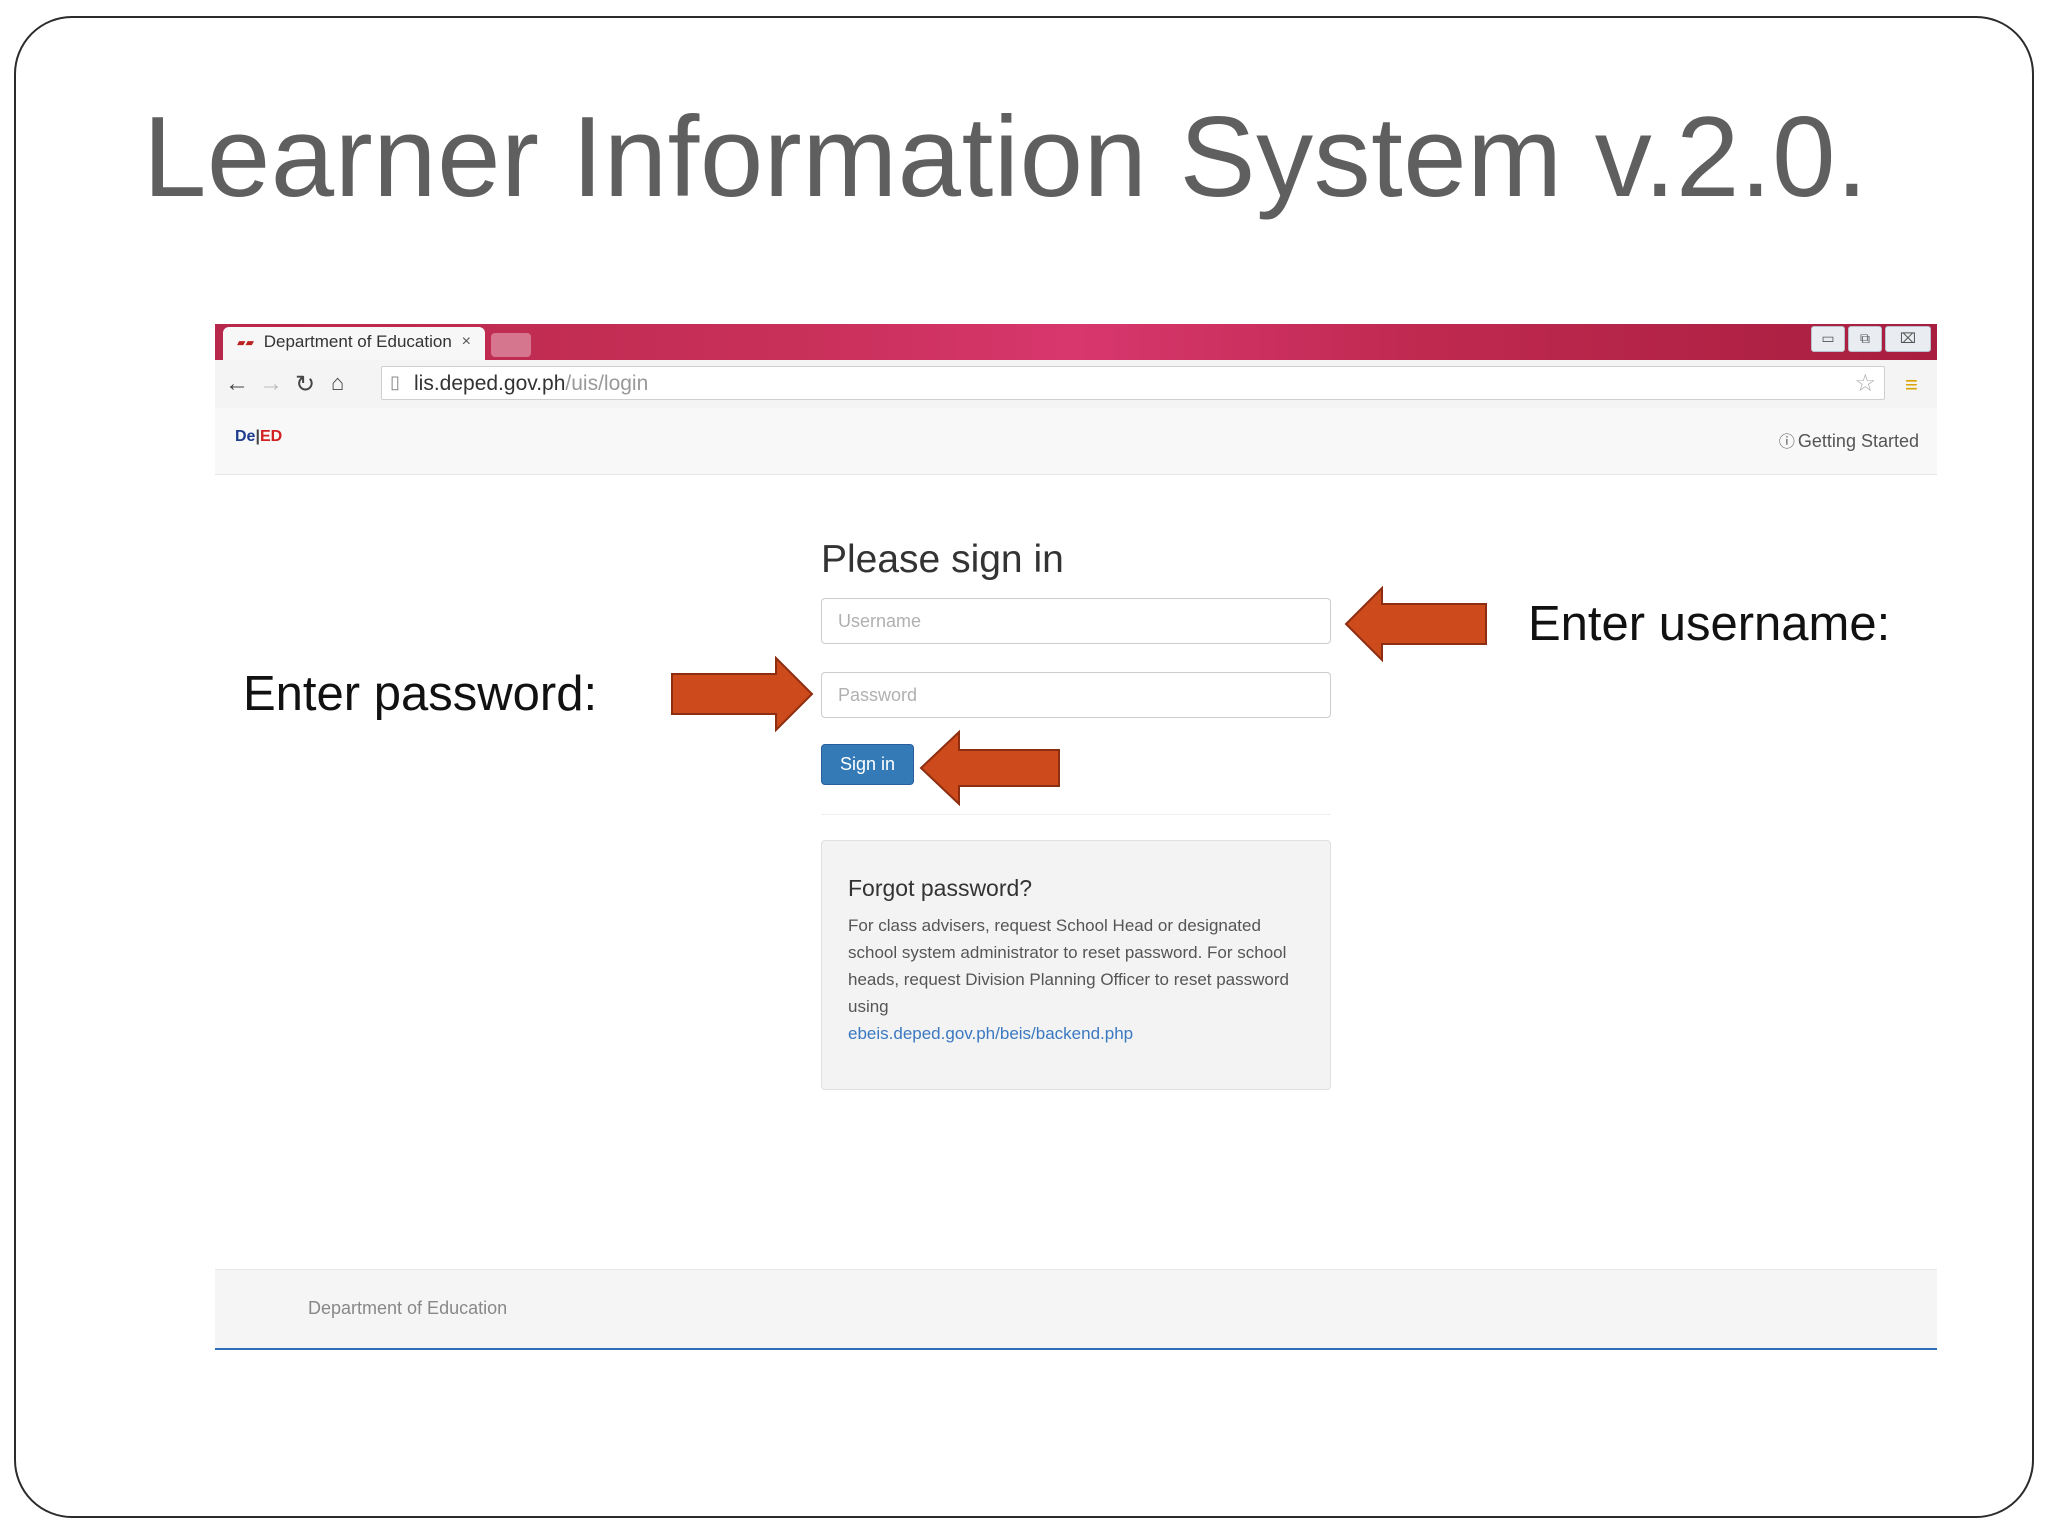 Image resolution: width=2048 pixels, height=1536 pixels. What do you see at coordinates (990, 1033) in the screenshot?
I see `ebeis-backend-link: ebeis.deped.gov.ph/beis/backend.php` at bounding box center [990, 1033].